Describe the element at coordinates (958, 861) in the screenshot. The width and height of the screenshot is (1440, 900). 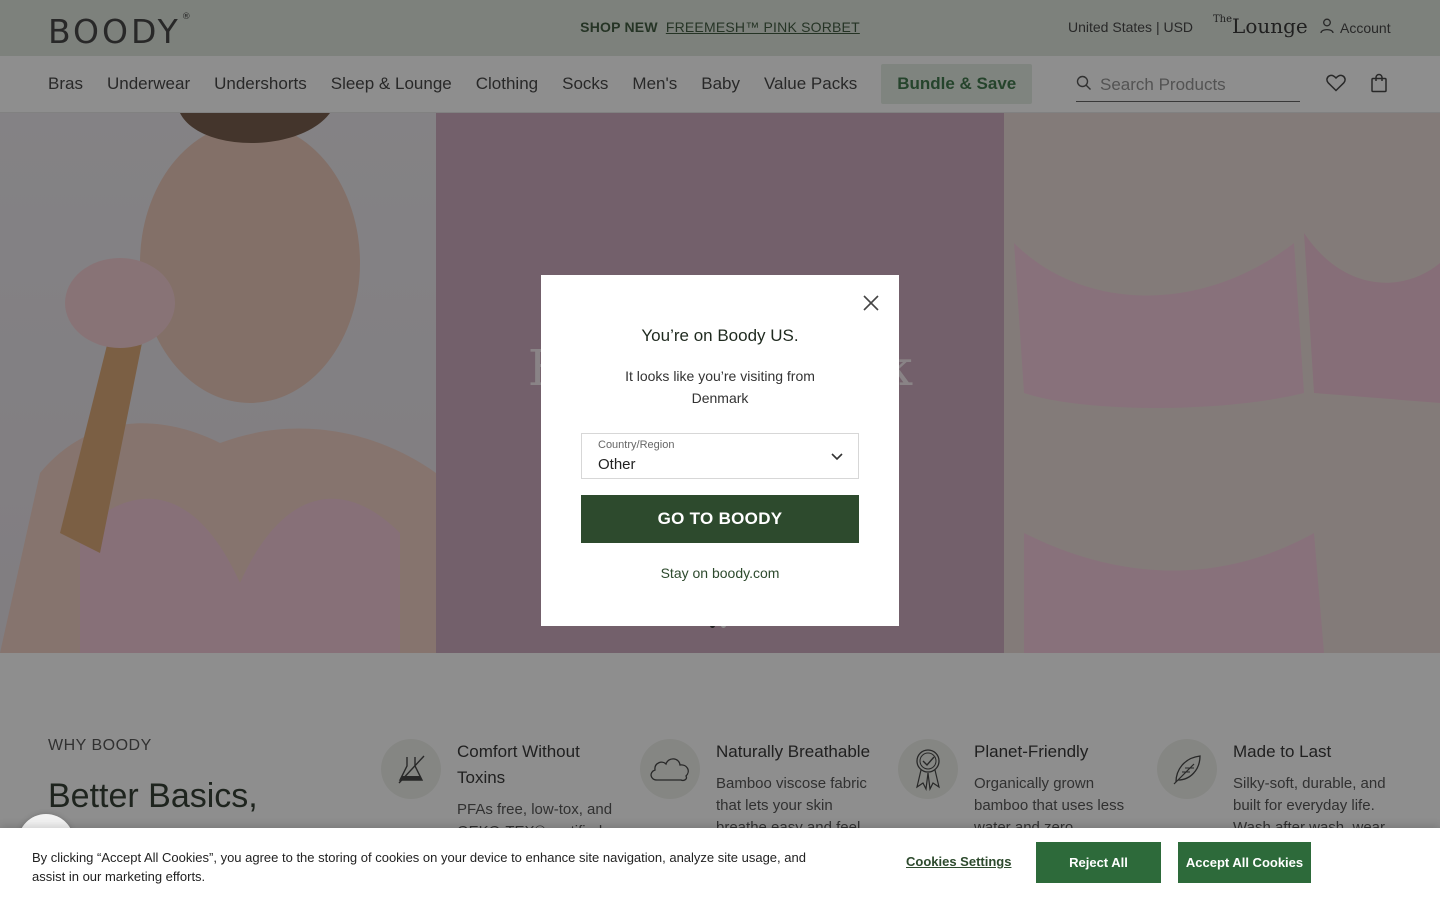
I see `cookie-settings-link: Cookies Settings` at that location.